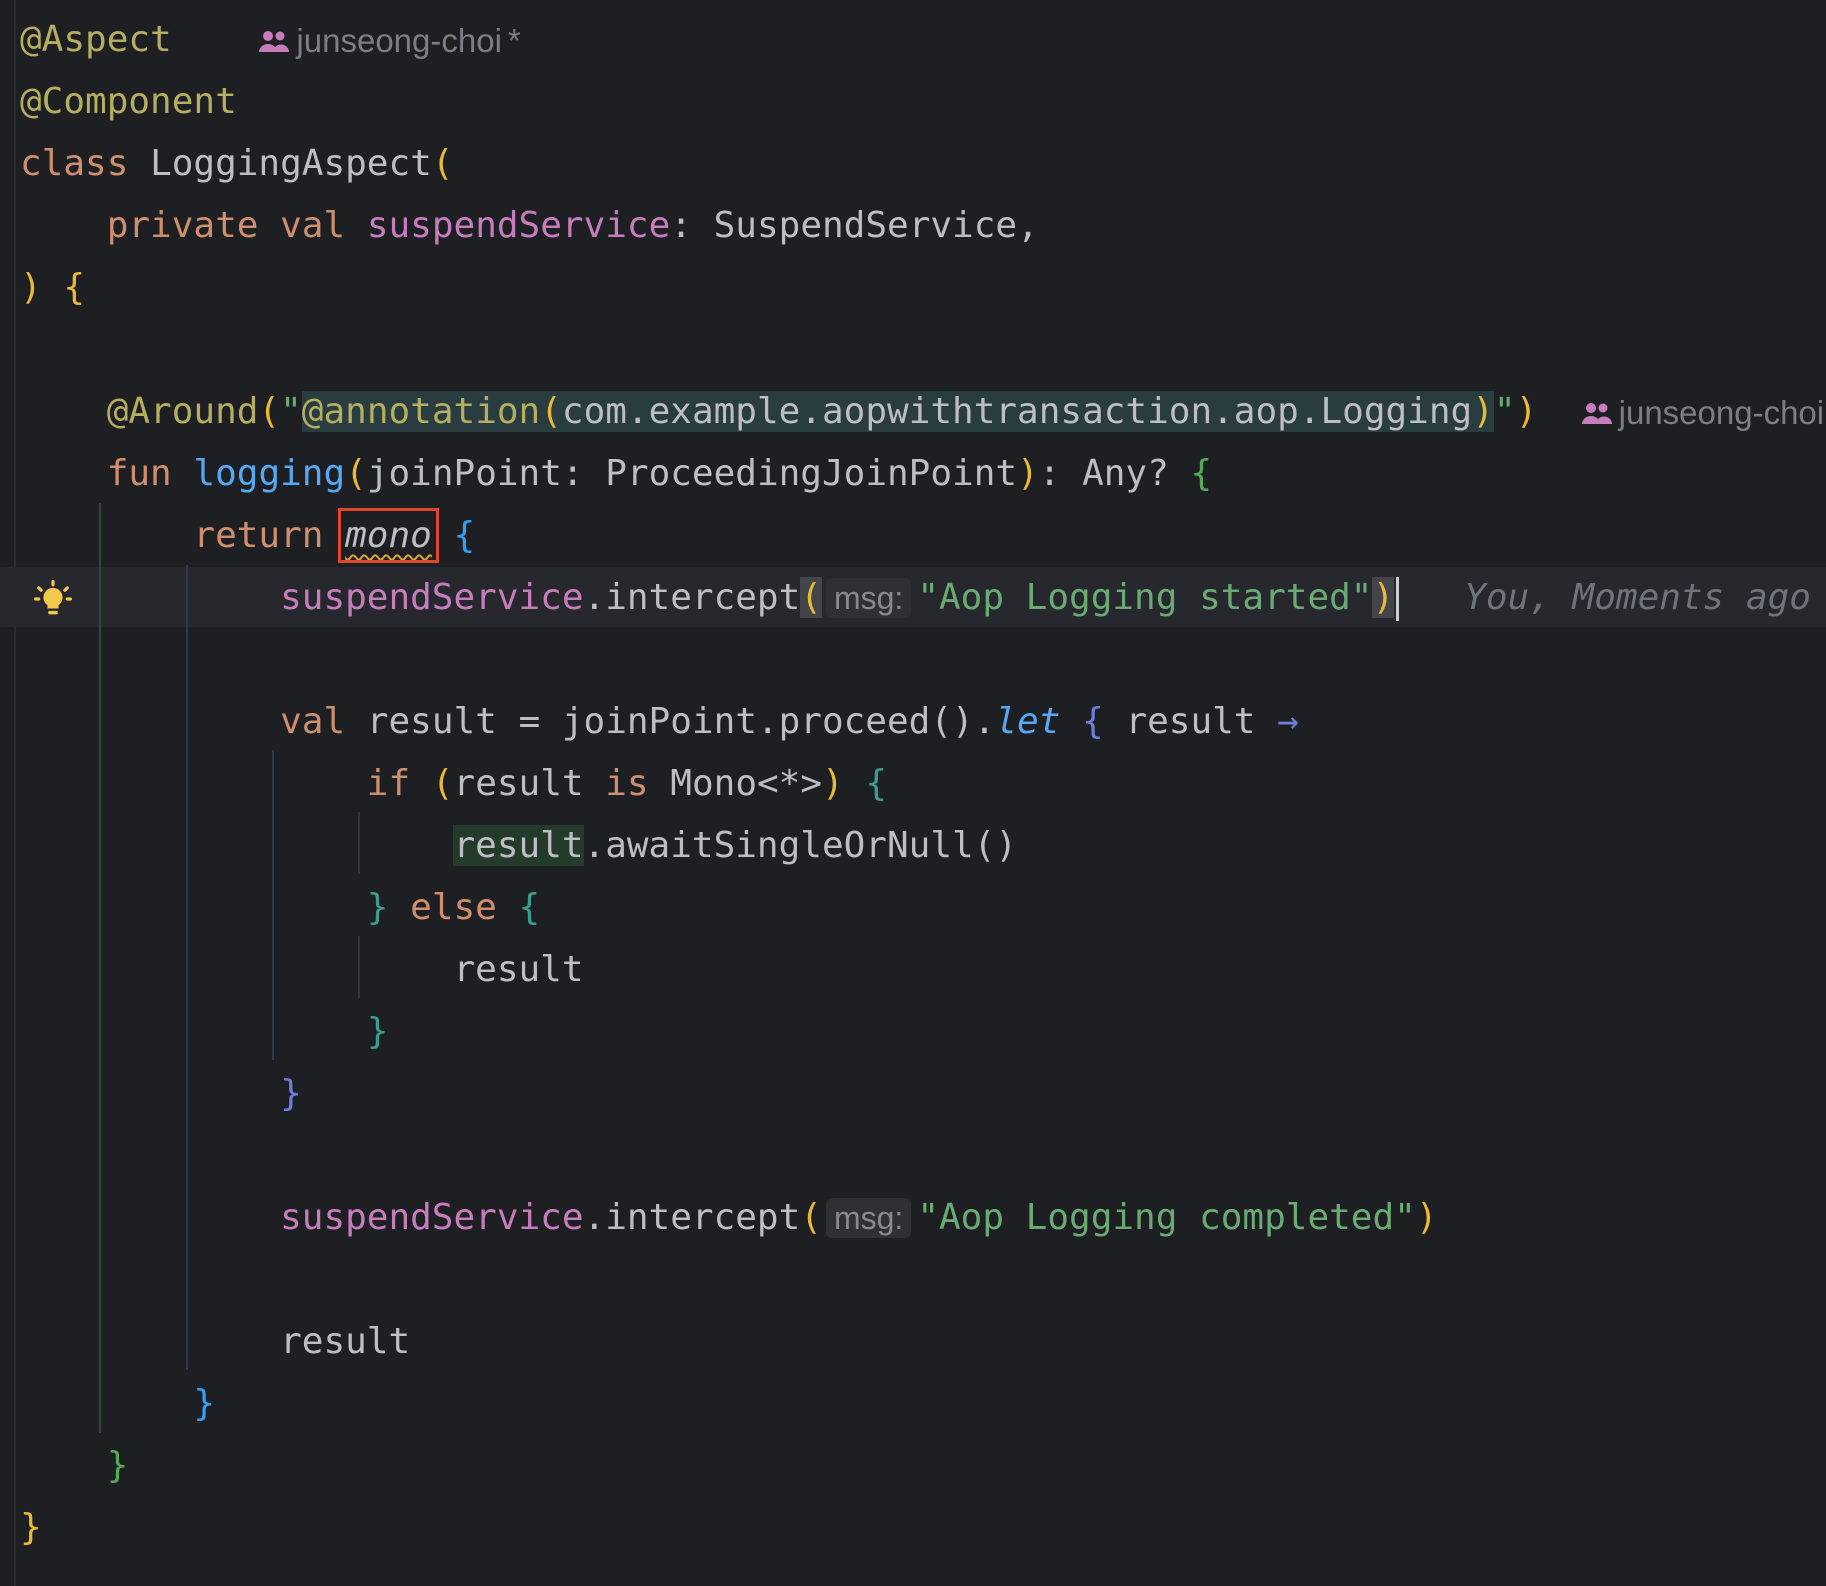  I want to click on let-call: let, so click(1028, 721).